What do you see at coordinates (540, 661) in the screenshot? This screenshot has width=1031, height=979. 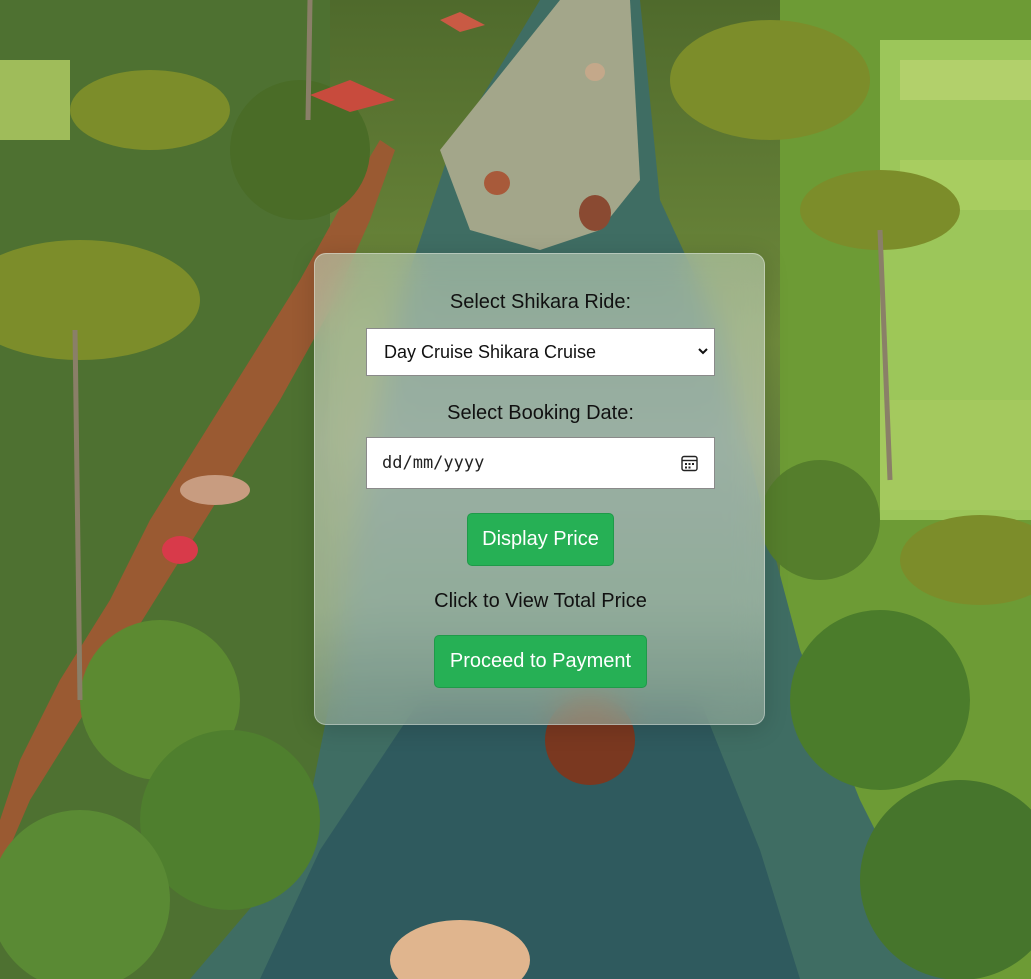 I see `proceed-to-payment-button: Proceed to Payment` at bounding box center [540, 661].